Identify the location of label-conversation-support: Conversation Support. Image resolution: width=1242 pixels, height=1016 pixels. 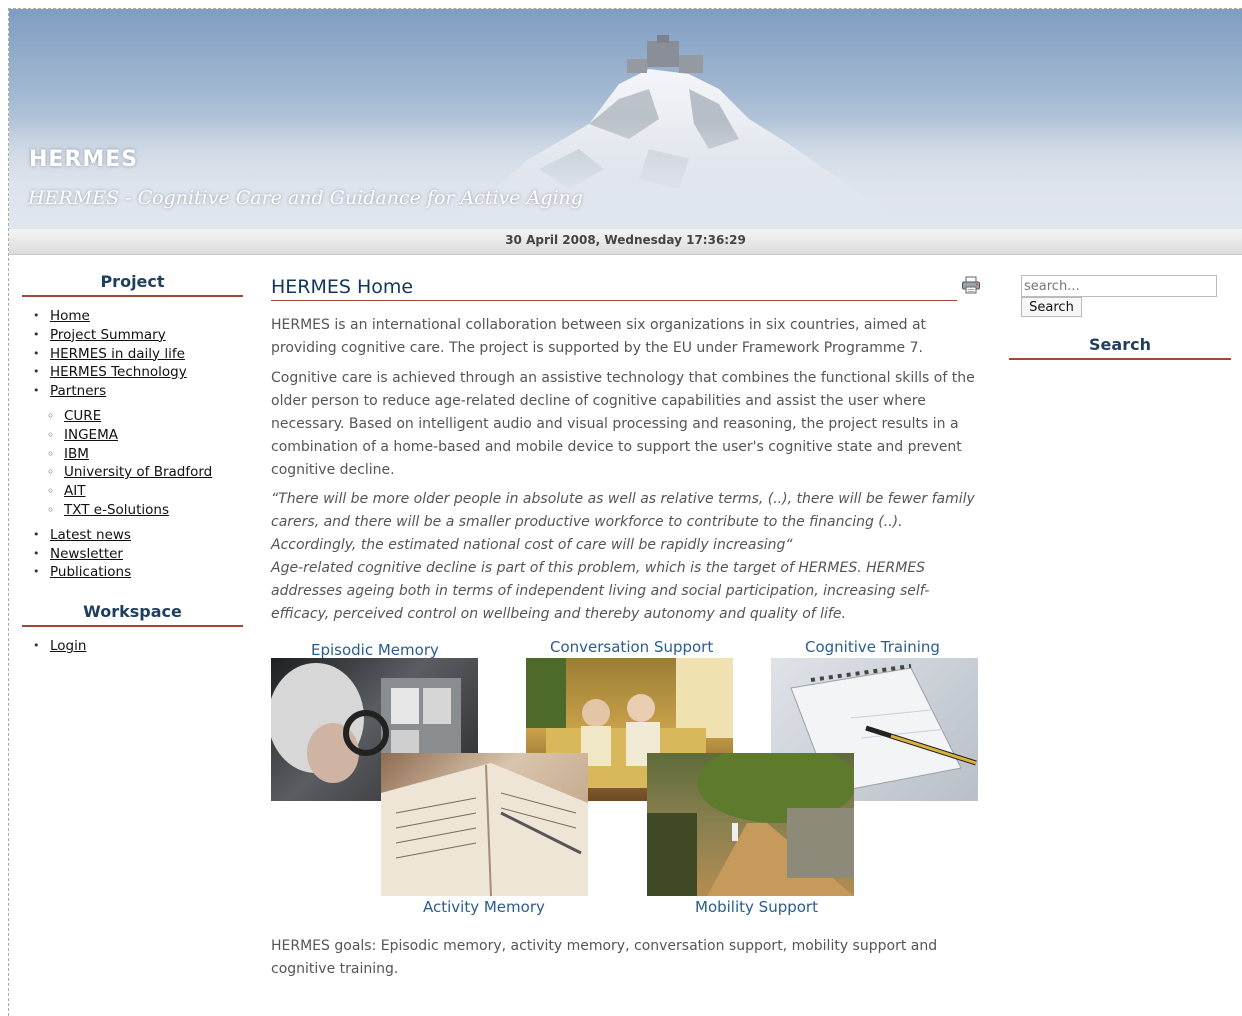
(632, 647).